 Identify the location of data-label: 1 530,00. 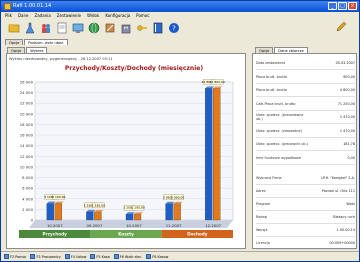
(98, 205).